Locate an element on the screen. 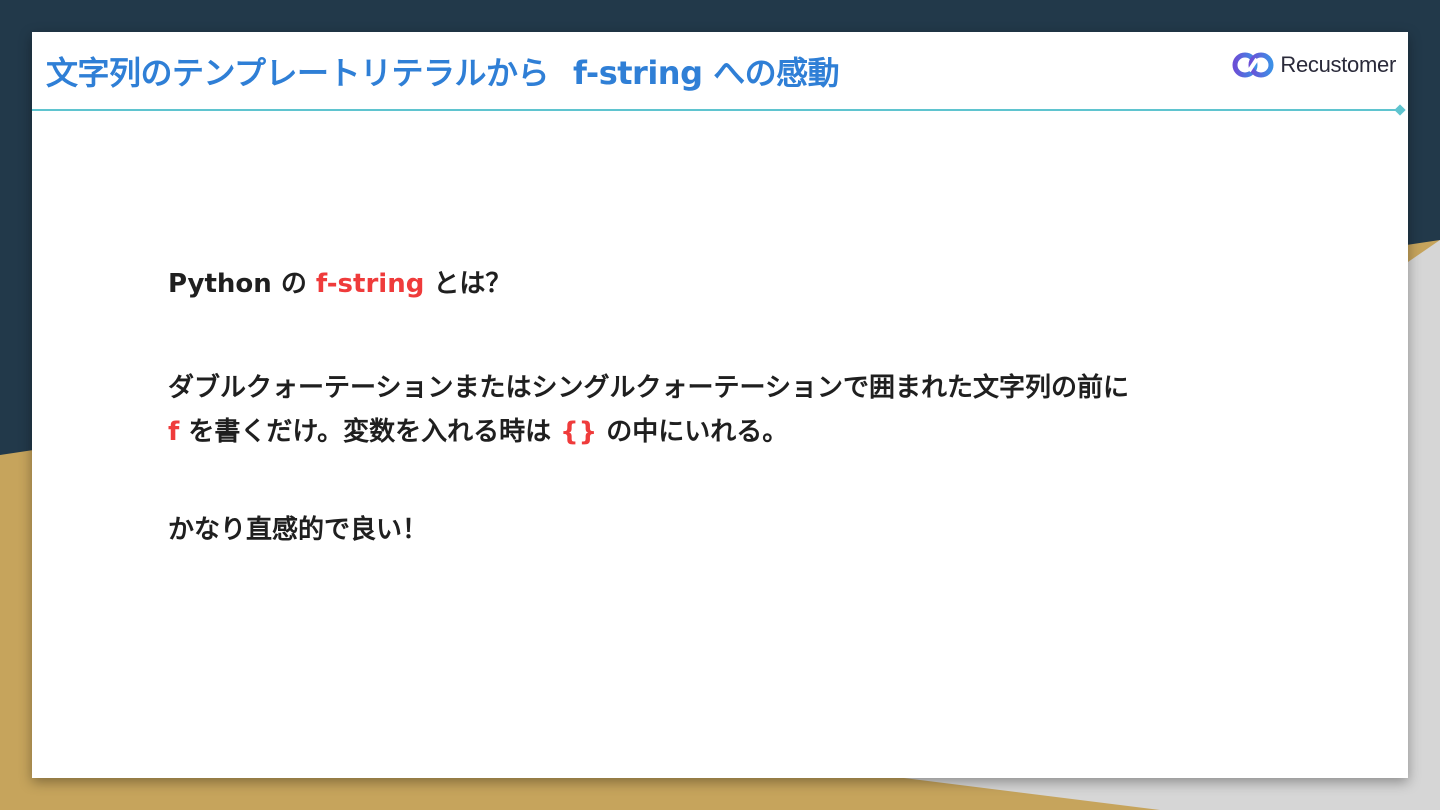 The width and height of the screenshot is (1440, 810). fstring-highlight: f-string is located at coordinates (370, 284).